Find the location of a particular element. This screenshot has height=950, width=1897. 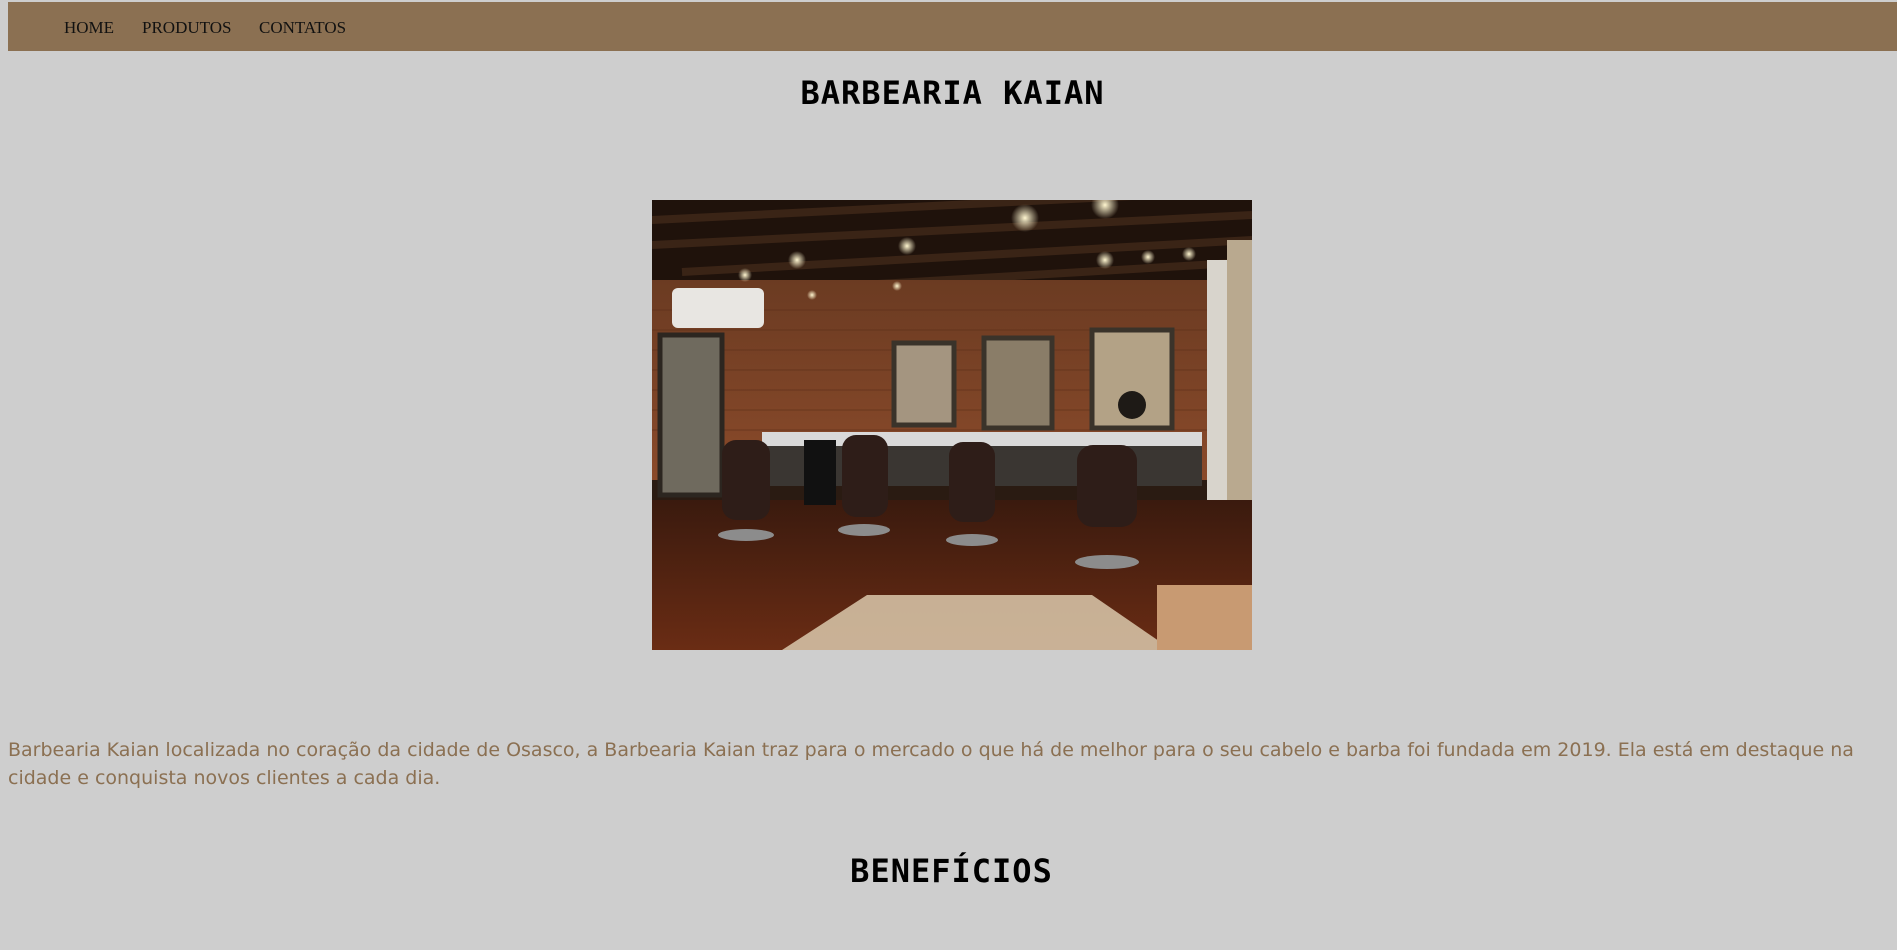

nav-link-home: HOME is located at coordinates (89, 28).